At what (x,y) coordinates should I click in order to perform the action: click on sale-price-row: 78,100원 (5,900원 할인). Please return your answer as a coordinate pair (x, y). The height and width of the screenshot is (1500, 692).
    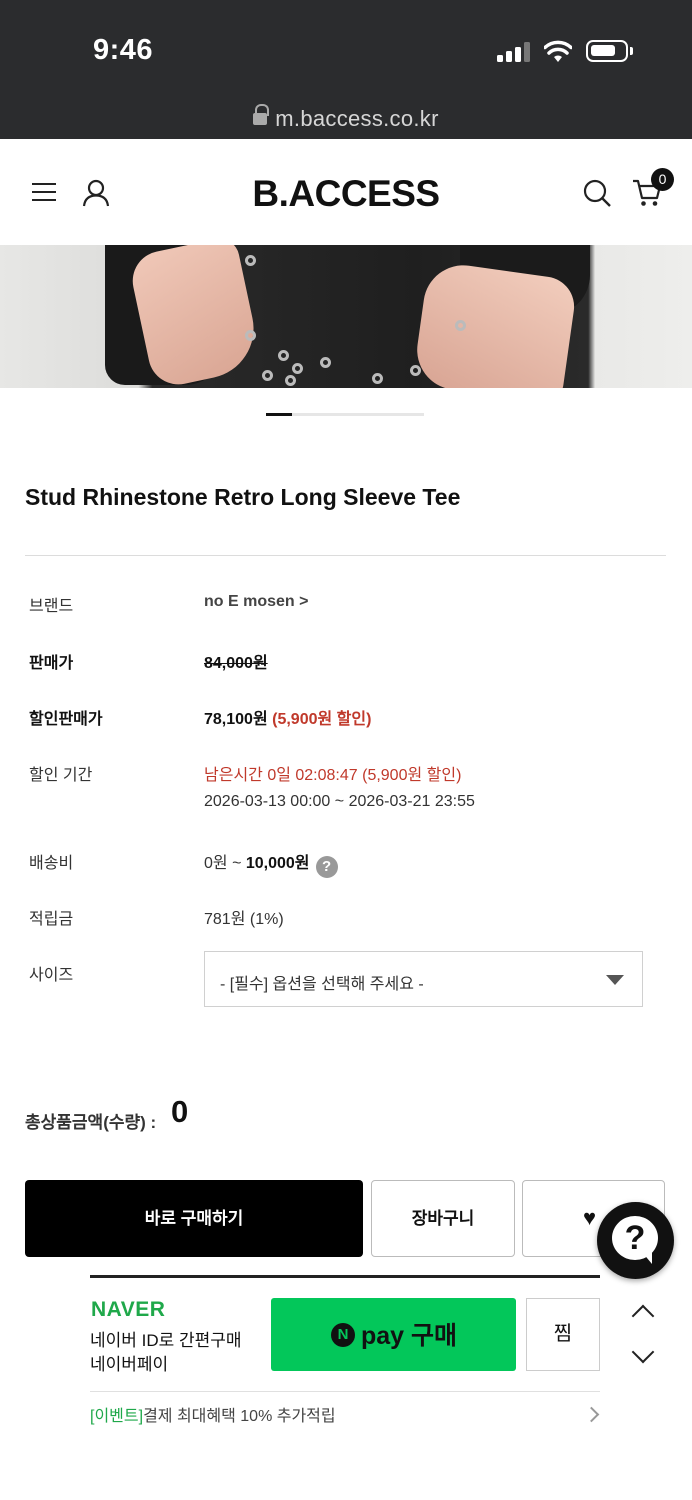
    Looking at the image, I should click on (287, 717).